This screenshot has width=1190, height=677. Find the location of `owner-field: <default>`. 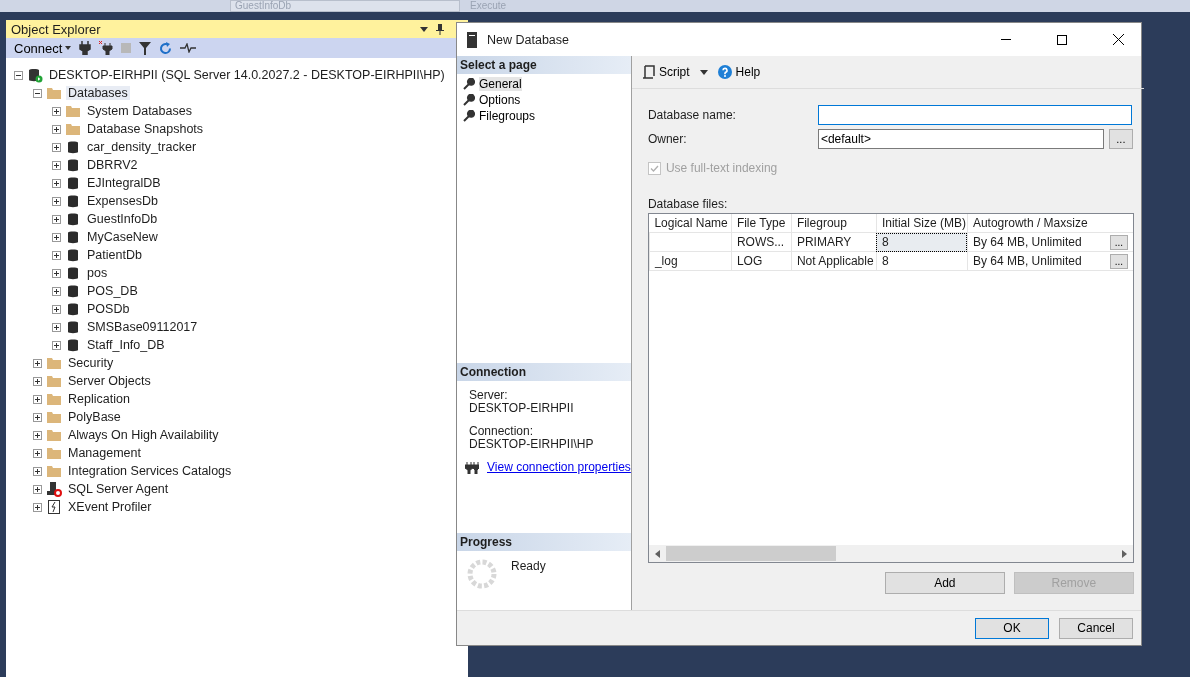

owner-field: <default> is located at coordinates (960, 139).